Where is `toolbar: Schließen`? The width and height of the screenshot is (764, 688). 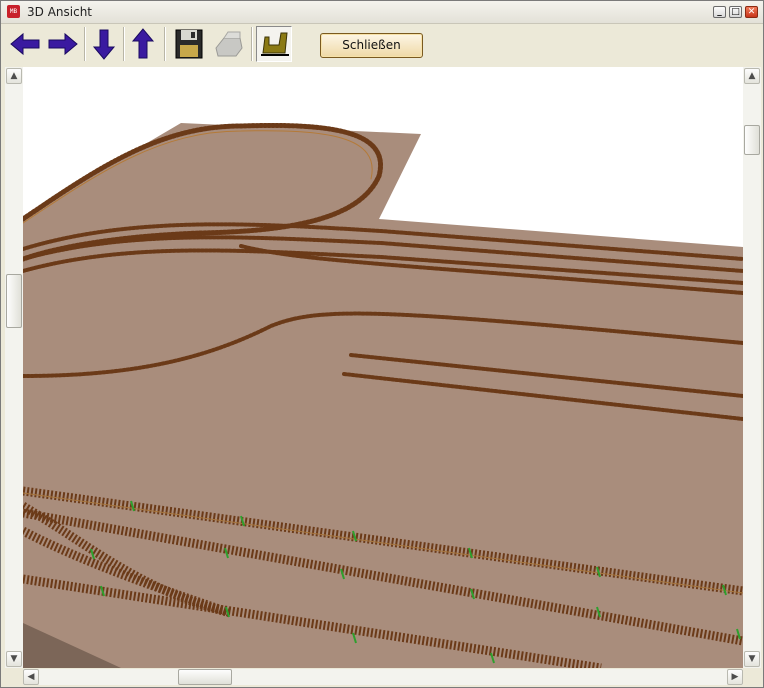
toolbar: Schließen is located at coordinates (382, 45).